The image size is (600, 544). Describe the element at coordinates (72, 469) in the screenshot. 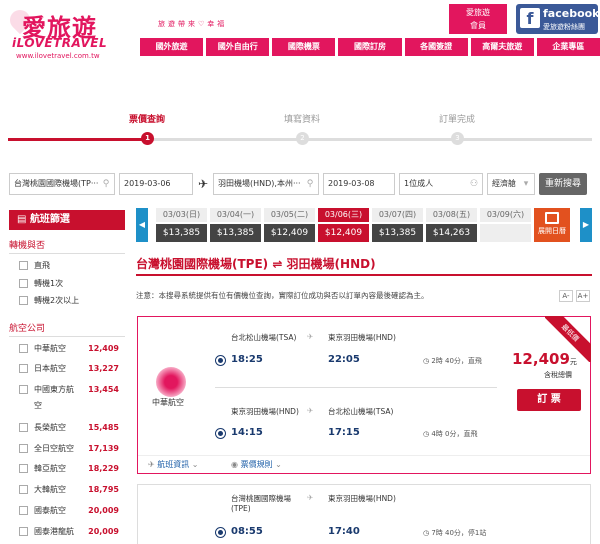

I see `filter-airline: 韓亞航空 18,229` at that location.